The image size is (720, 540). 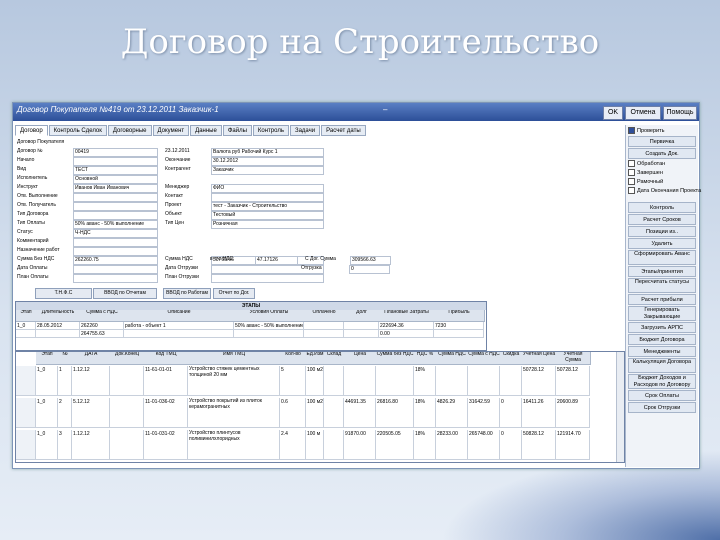 I want to click on sidebar-button: Бюджет Договора, so click(x=662, y=339).